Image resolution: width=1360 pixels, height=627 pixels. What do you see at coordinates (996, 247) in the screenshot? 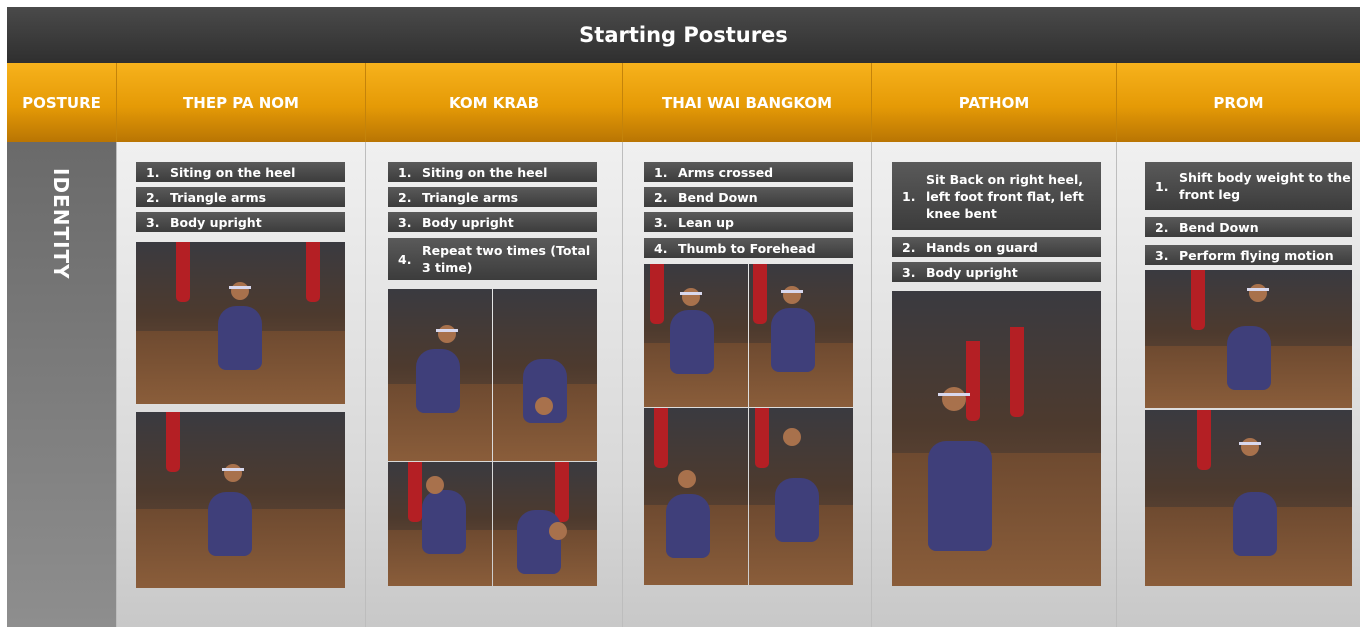
I see `step-item: 2. Hands on guard` at bounding box center [996, 247].